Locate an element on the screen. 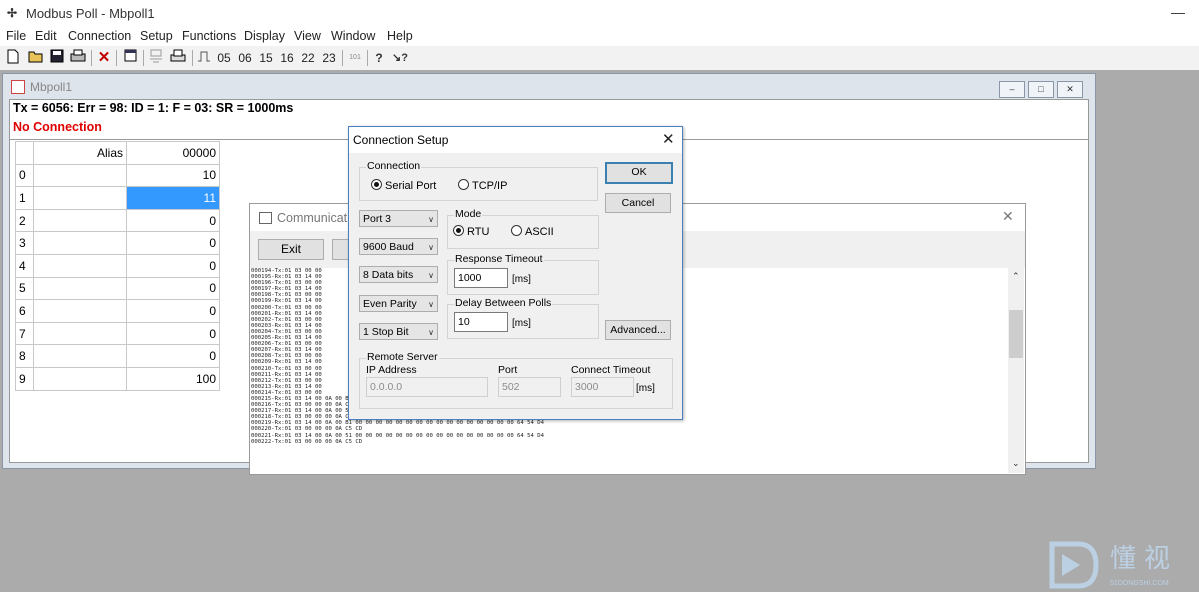  table-row: 1 11 is located at coordinates (117, 198).